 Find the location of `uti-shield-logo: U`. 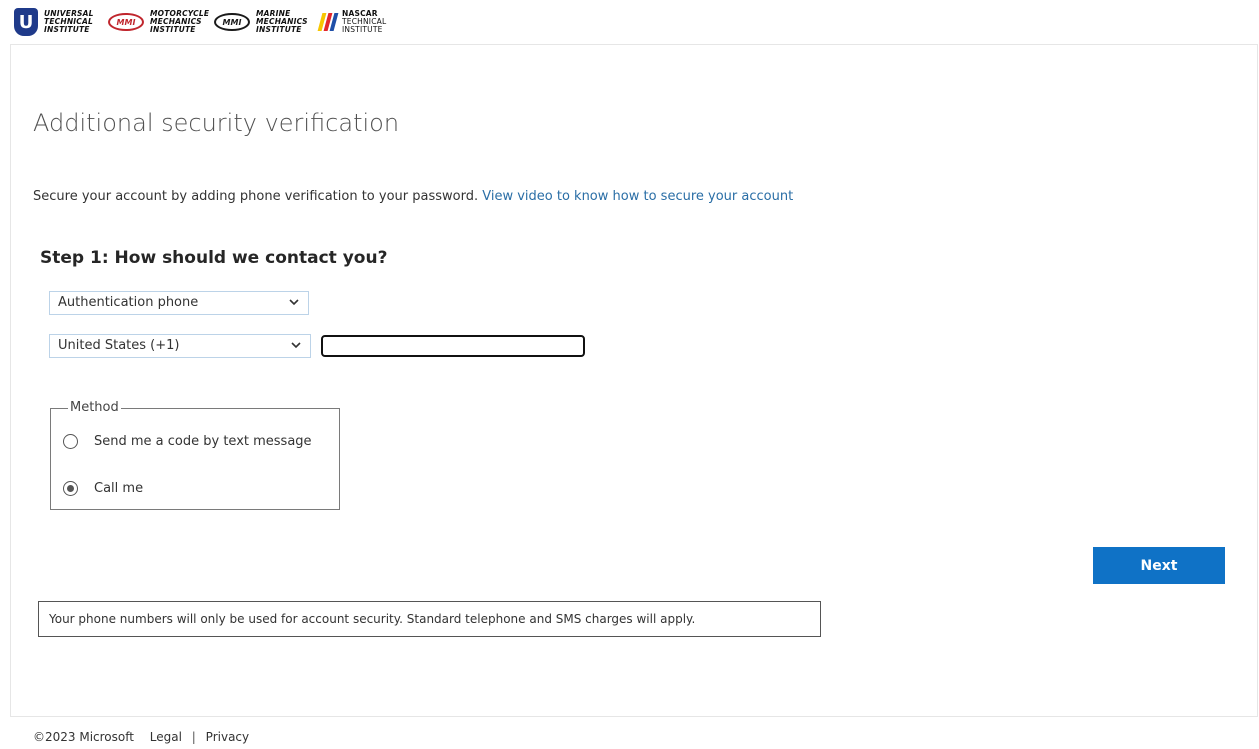

uti-shield-logo: U is located at coordinates (26, 22).